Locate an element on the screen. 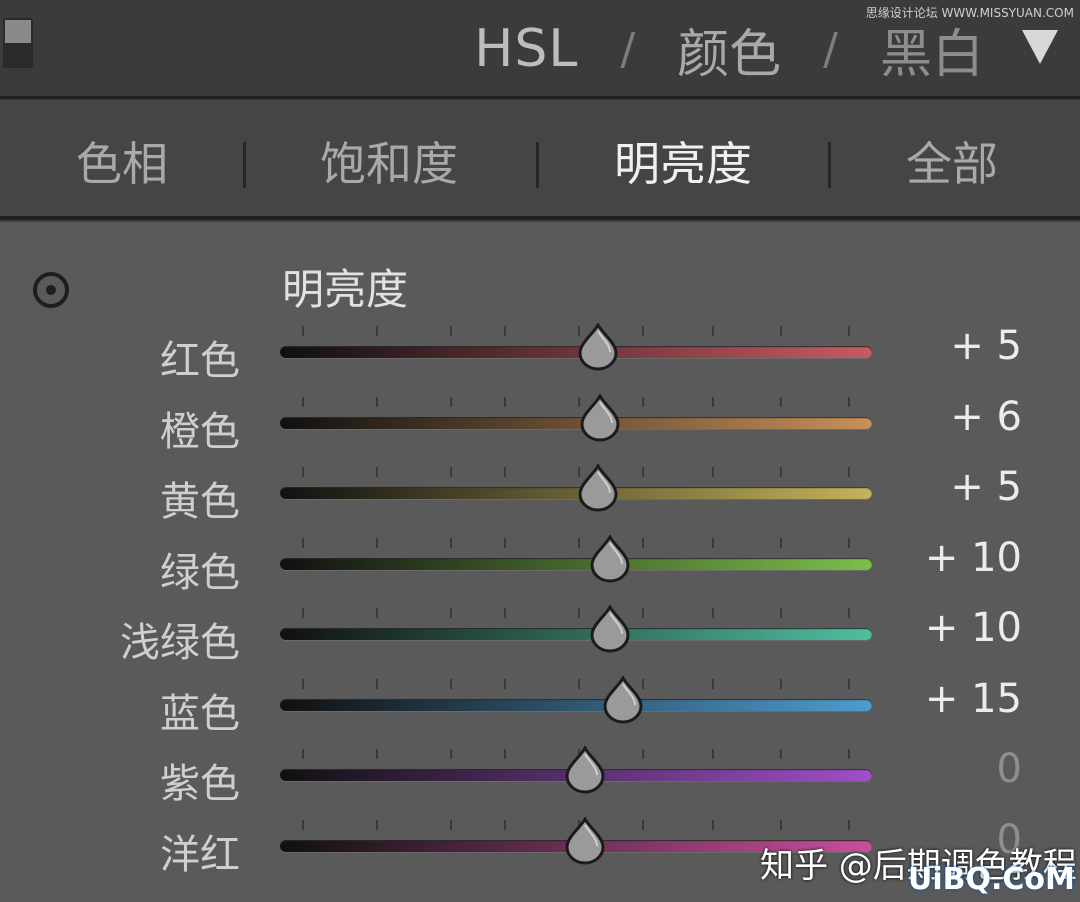  slider-row: 浅绿色 + 10 is located at coordinates (540, 635).